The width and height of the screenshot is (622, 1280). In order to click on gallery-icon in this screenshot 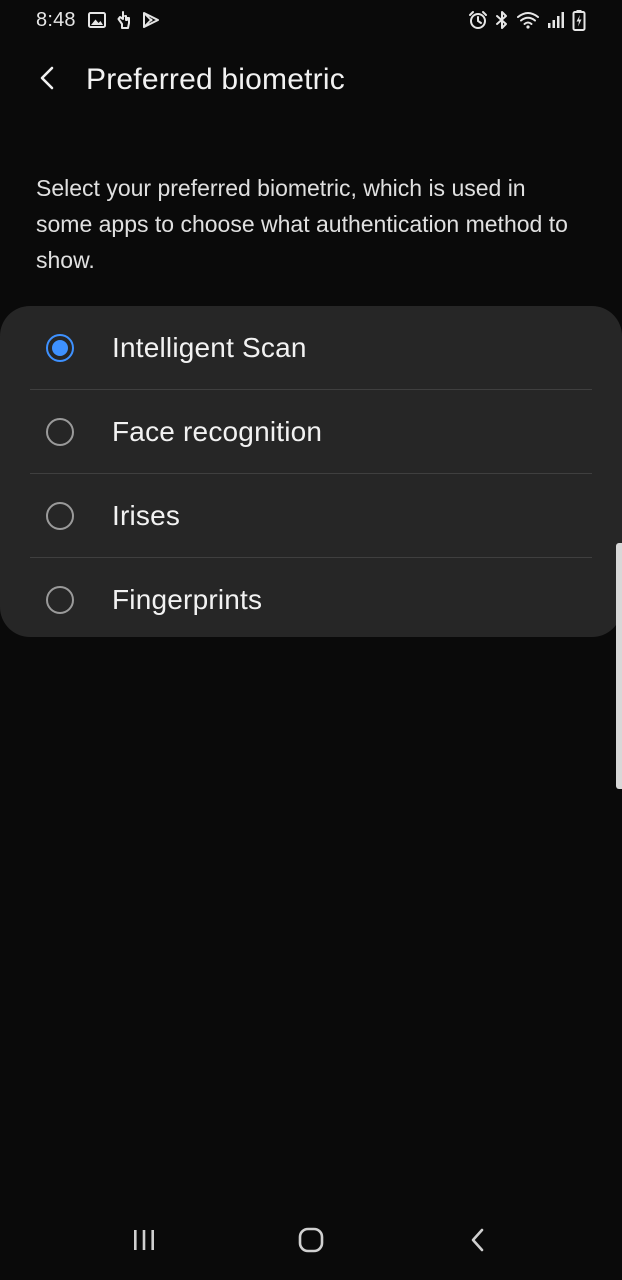, I will do `click(96, 20)`.